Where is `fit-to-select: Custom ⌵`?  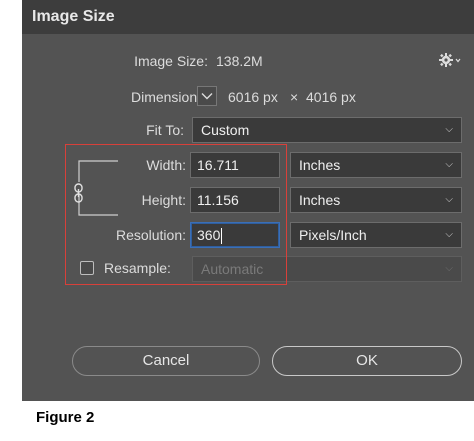 fit-to-select: Custom ⌵ is located at coordinates (327, 130).